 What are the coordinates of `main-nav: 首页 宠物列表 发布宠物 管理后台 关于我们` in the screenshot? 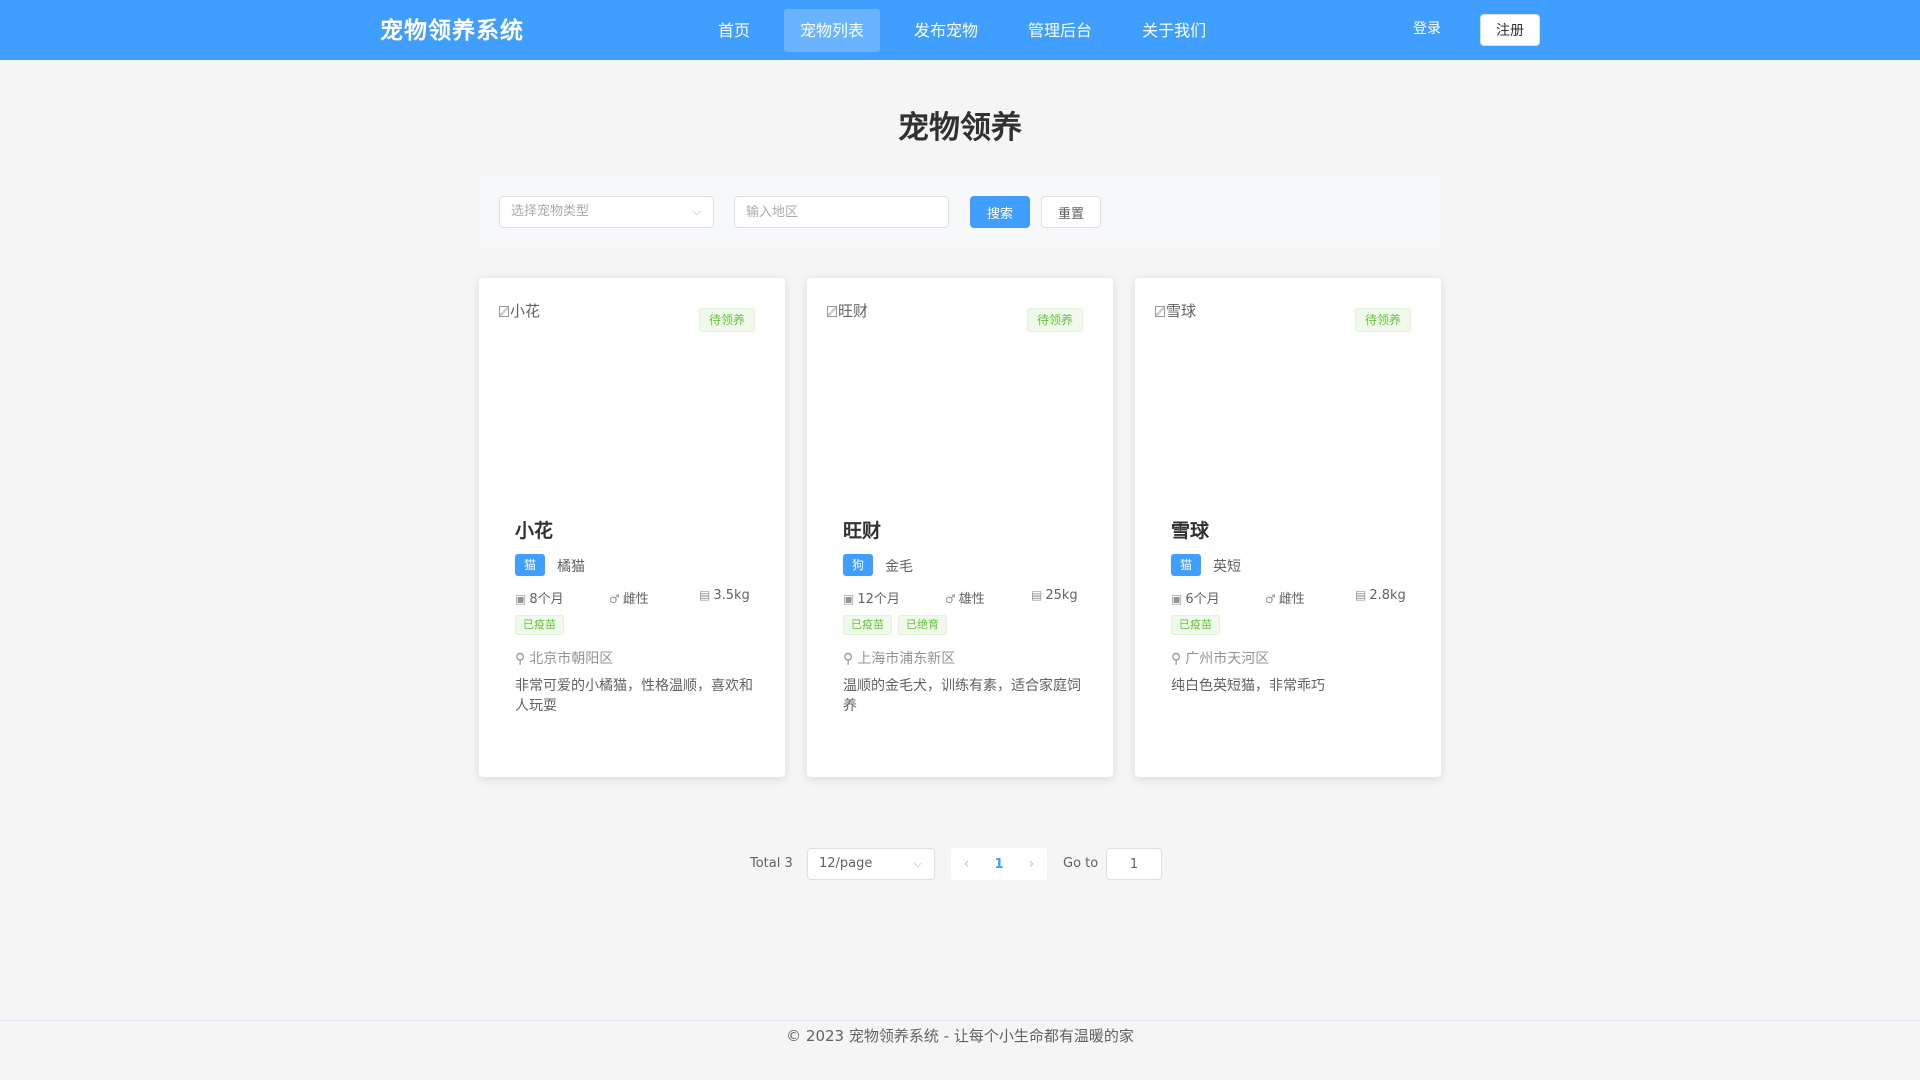 It's located at (971, 30).